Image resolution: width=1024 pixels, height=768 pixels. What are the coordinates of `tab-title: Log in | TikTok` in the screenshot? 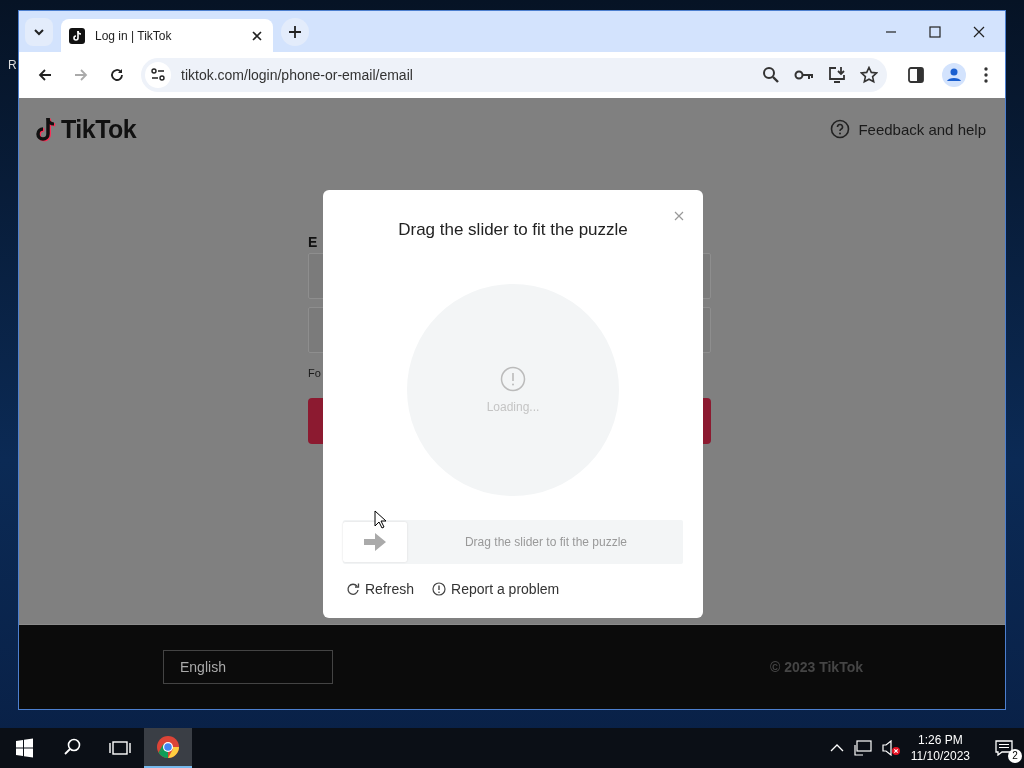 It's located at (134, 35).